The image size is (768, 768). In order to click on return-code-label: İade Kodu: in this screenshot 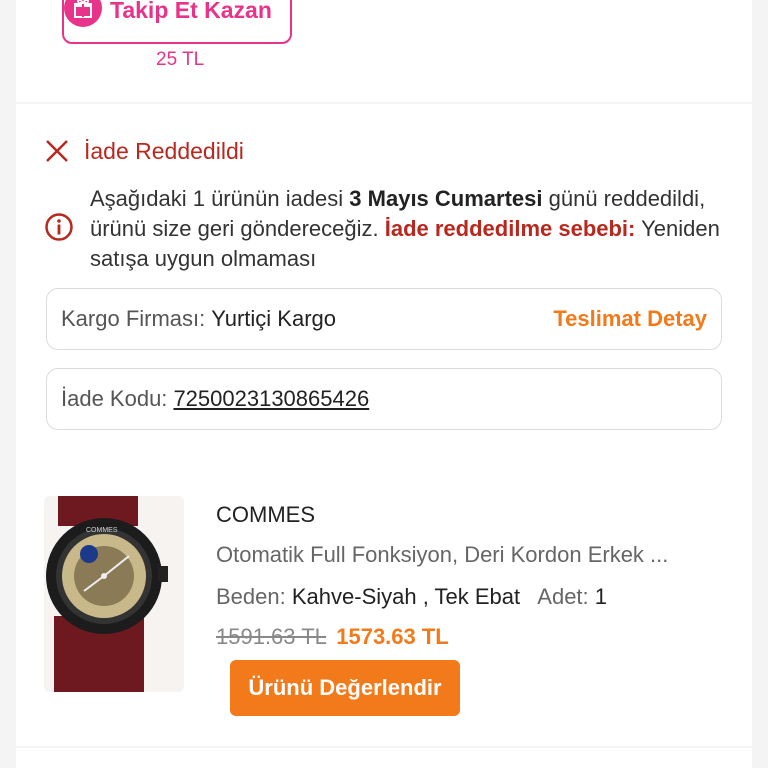, I will do `click(114, 398)`.